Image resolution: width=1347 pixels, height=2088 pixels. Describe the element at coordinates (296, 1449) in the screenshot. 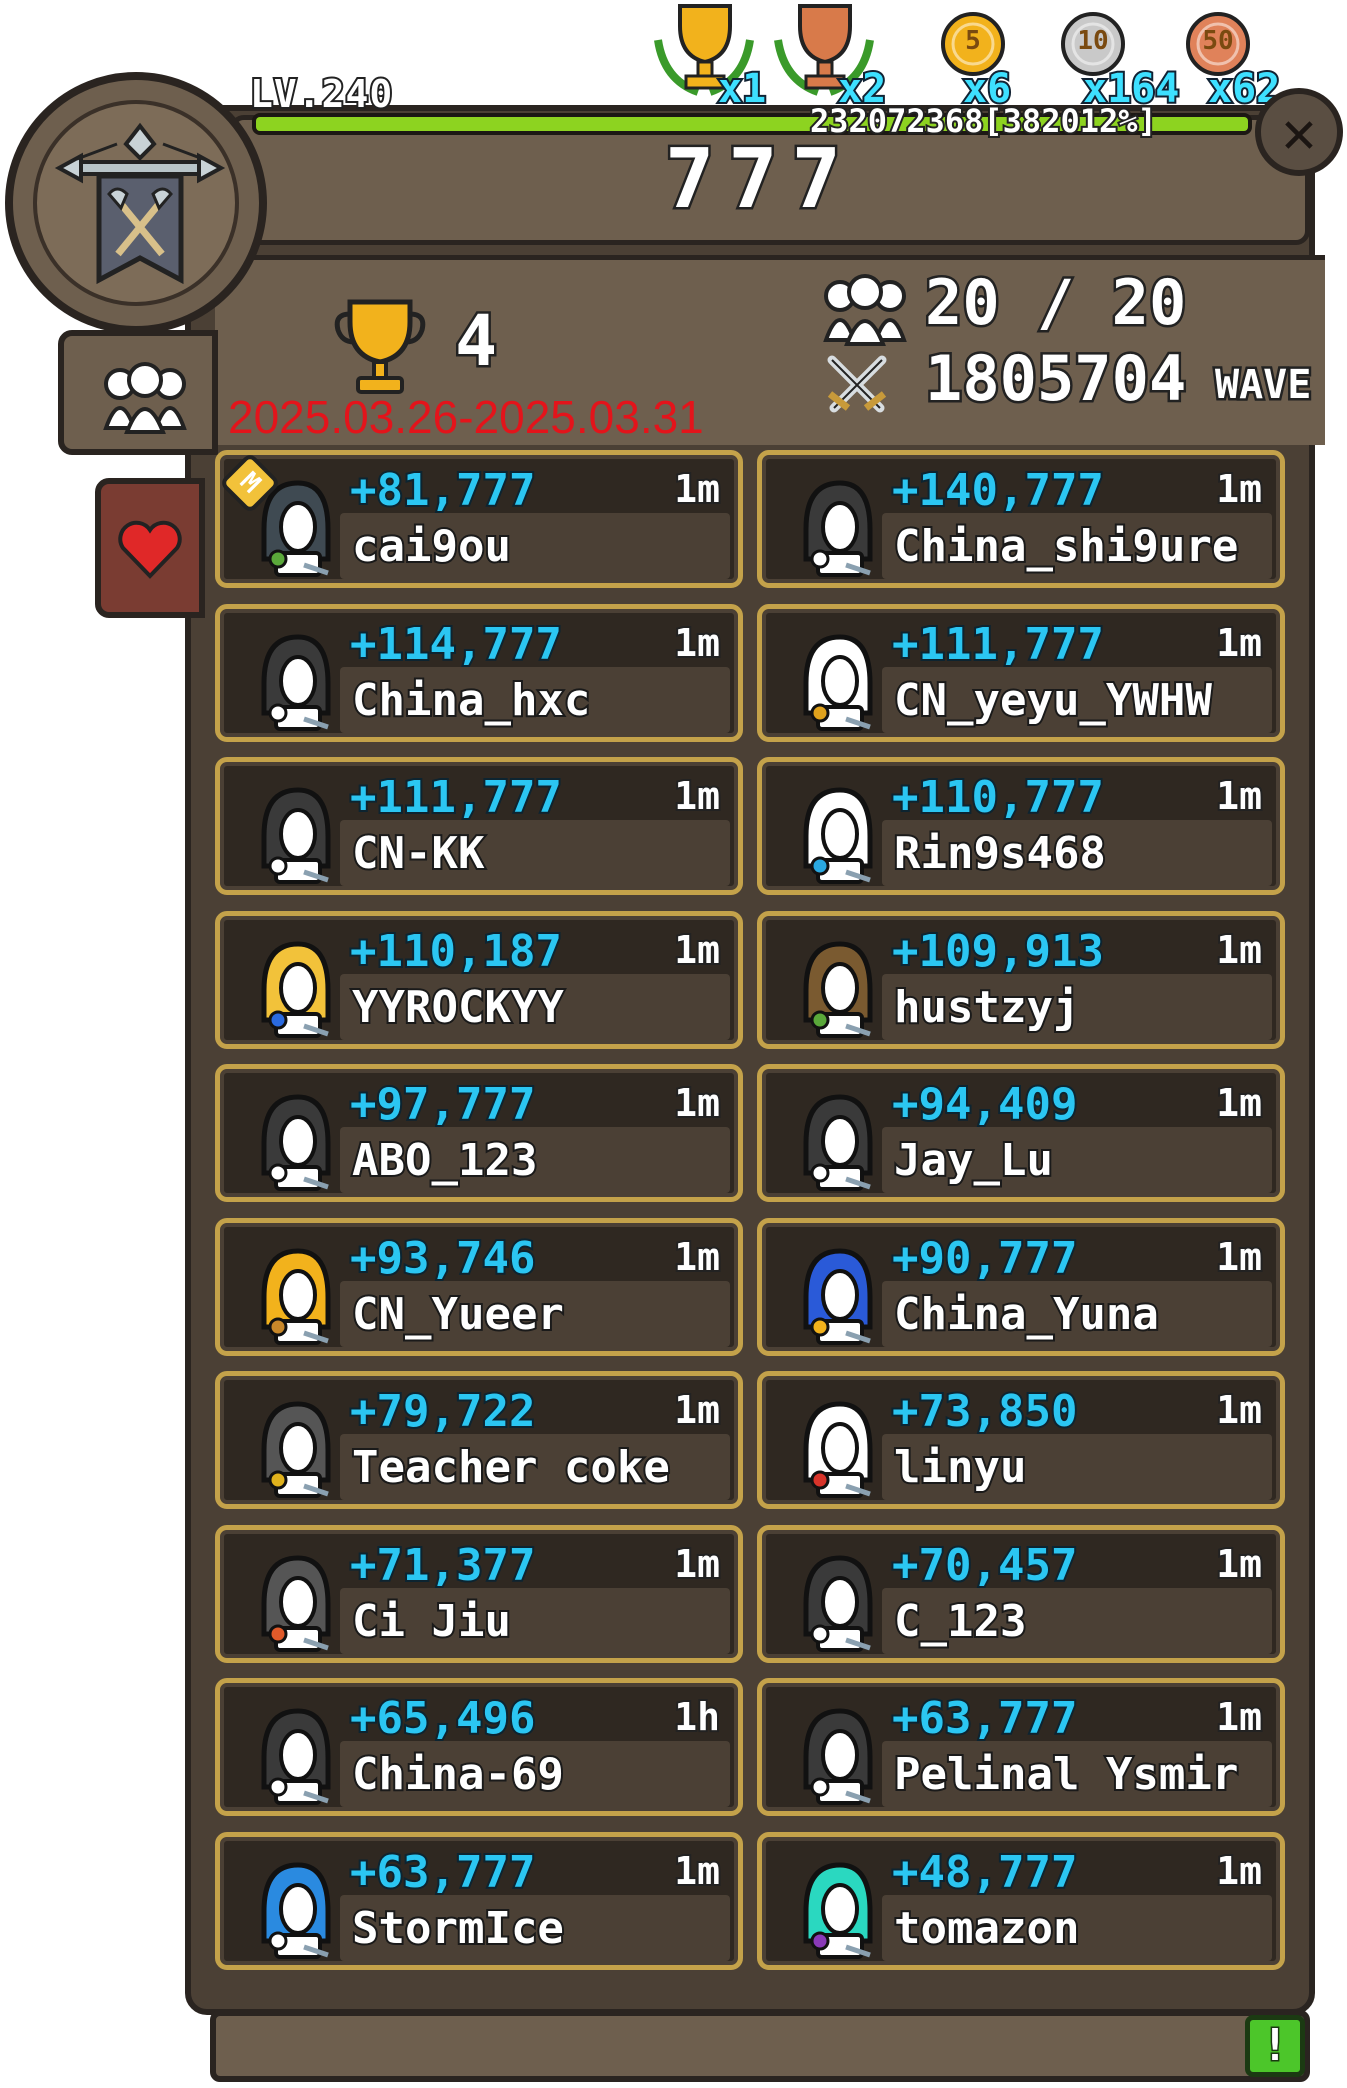

I see `skeleton-king-avatar` at that location.